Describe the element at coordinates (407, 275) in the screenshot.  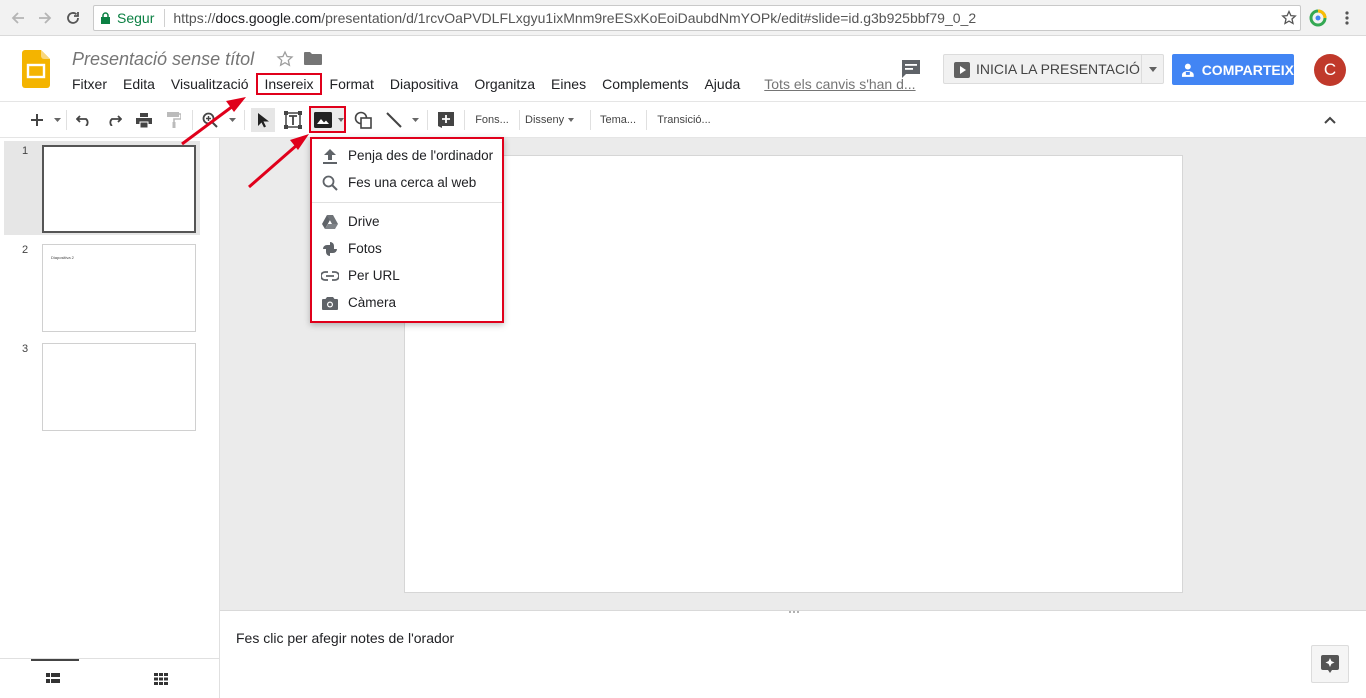
I see `menu-item-url: Per URL` at that location.